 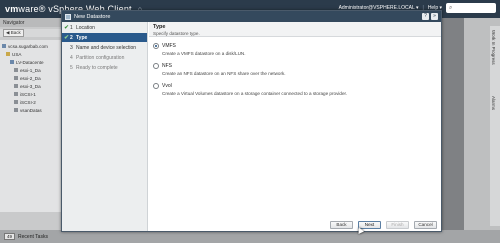 I want to click on tab-work-in-progress: Work In Progress, so click(x=493, y=47).